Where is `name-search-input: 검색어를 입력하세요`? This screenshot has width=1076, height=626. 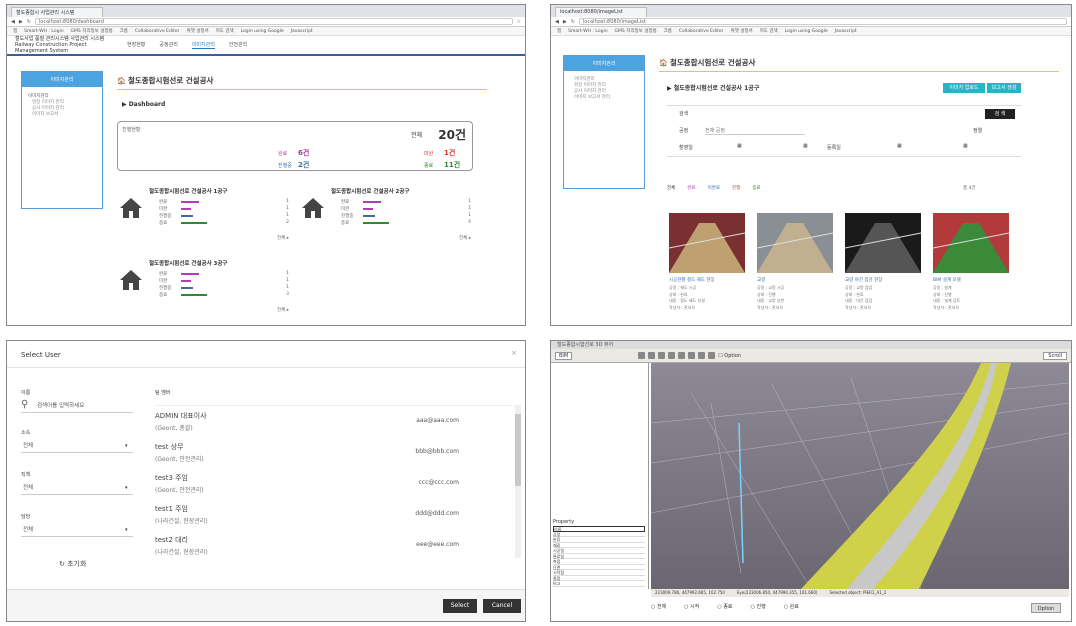
name-search-input: 검색어를 입력하세요 is located at coordinates (77, 406).